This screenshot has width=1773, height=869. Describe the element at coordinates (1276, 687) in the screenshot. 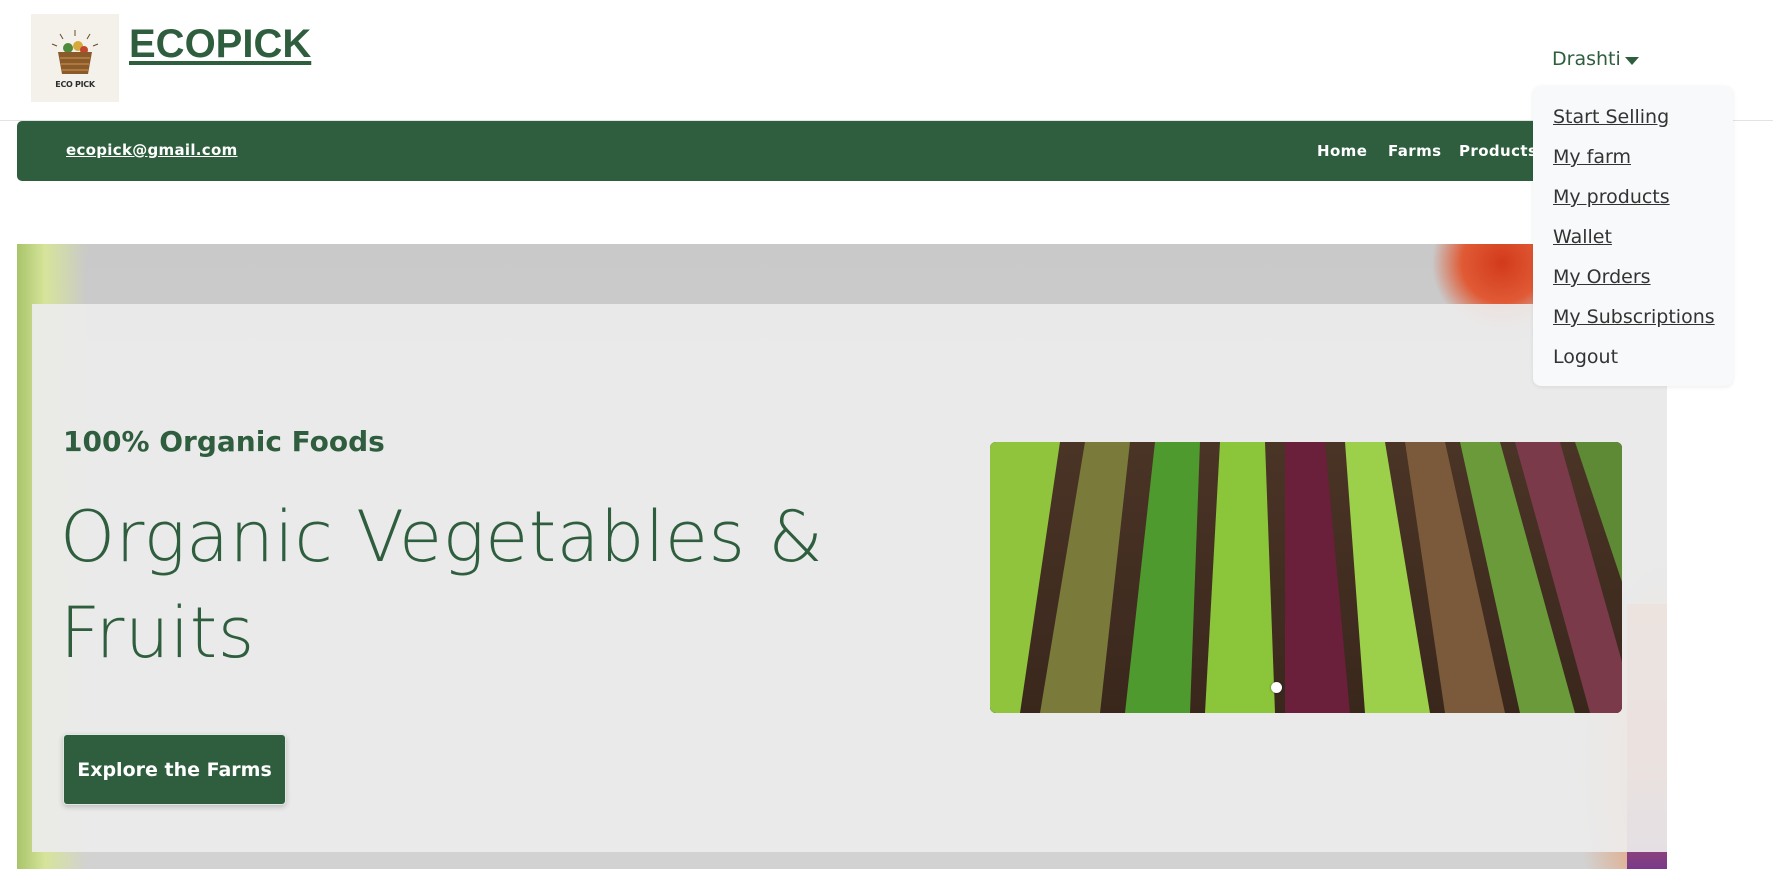

I see `carousel-indicator-dot` at that location.